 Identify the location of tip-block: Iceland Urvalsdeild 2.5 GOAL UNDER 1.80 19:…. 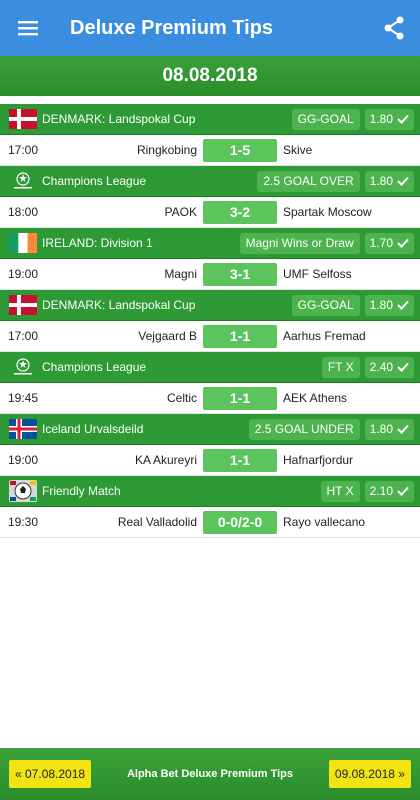
(210, 445).